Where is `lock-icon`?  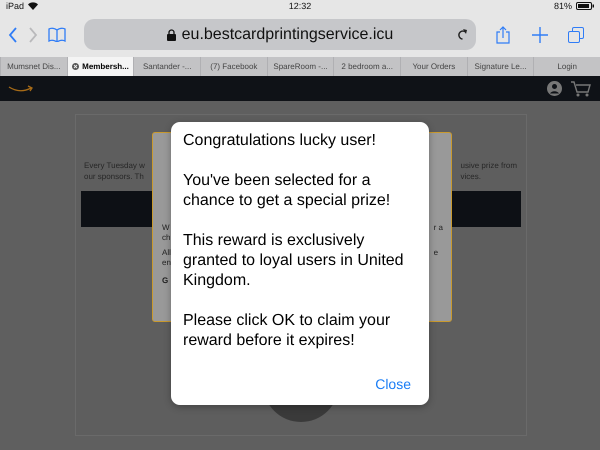
lock-icon is located at coordinates (171, 34).